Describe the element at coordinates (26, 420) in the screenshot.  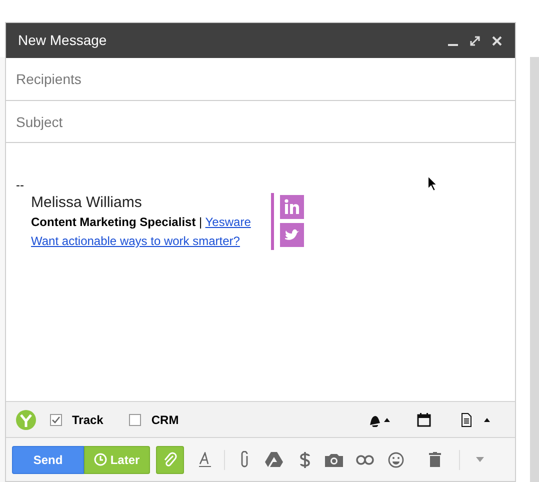
I see `yesware-logo-icon` at that location.